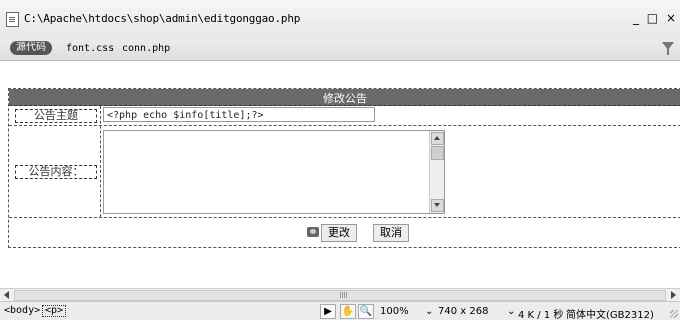 The height and width of the screenshot is (321, 680). I want to click on source-code-button: 源代码, so click(31, 48).